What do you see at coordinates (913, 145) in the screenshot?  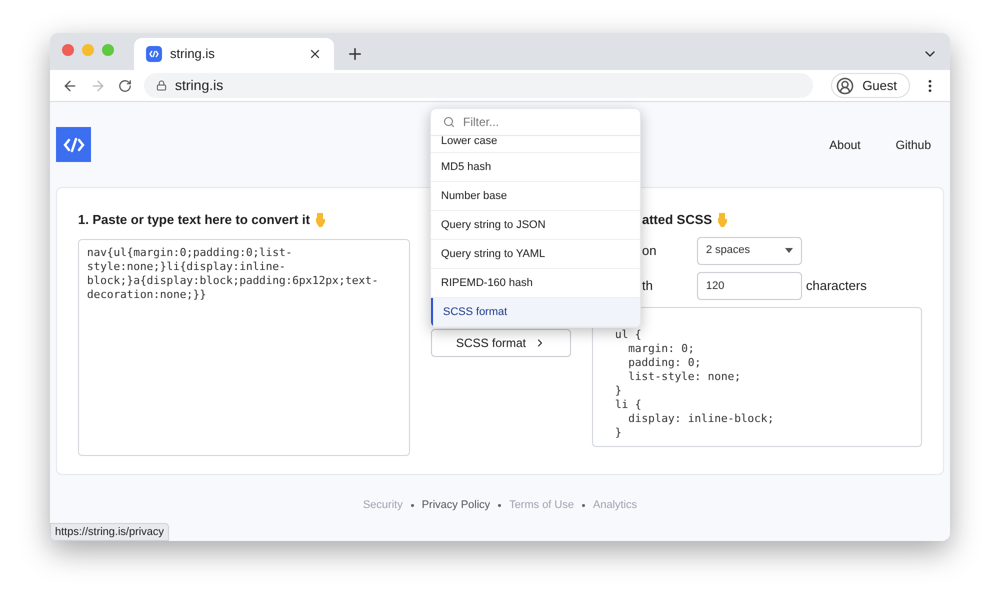 I see `nav-link: Github` at bounding box center [913, 145].